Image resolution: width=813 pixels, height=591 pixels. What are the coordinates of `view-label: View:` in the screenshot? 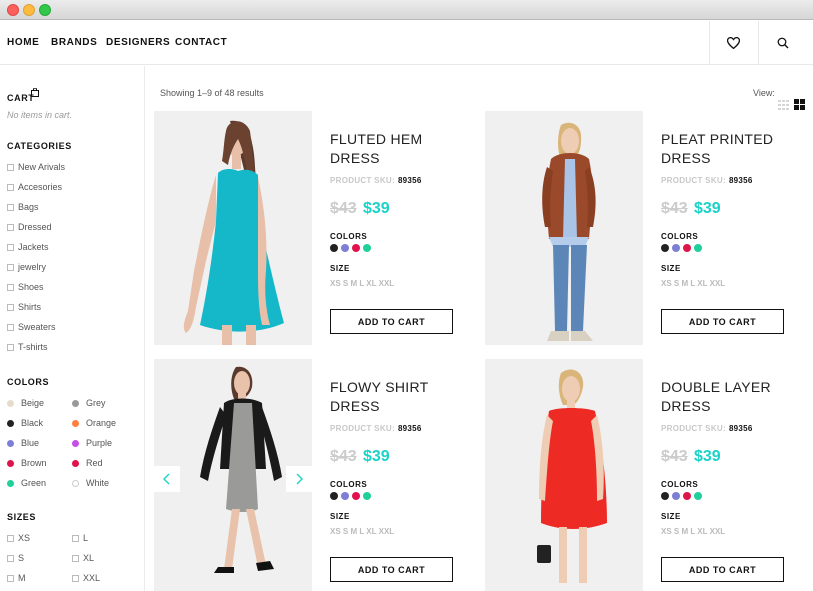 It's located at (764, 93).